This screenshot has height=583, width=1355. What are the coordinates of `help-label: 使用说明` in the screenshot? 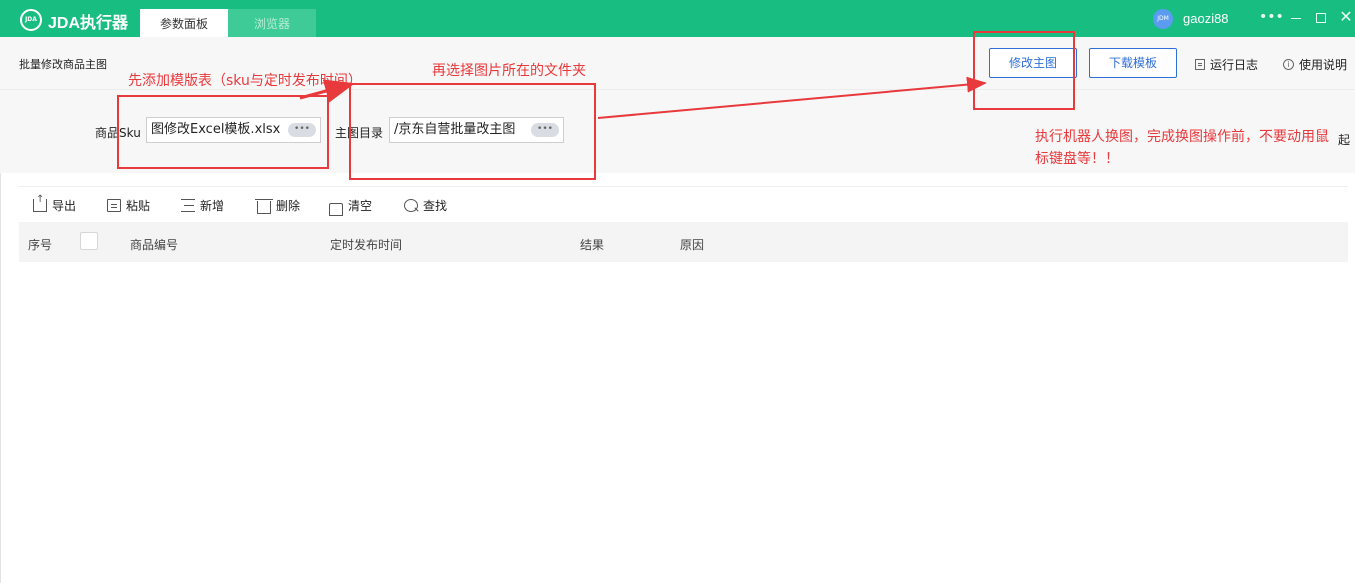 It's located at (1323, 65).